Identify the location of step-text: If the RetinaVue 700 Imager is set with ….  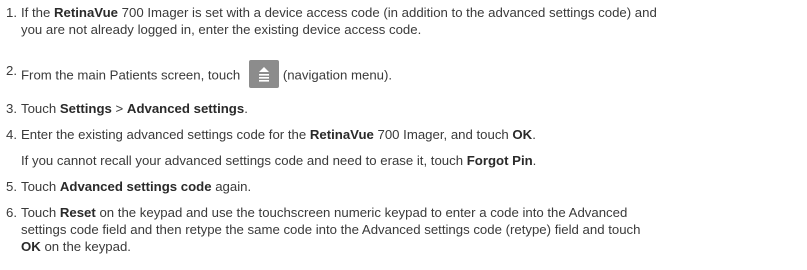
(339, 21).